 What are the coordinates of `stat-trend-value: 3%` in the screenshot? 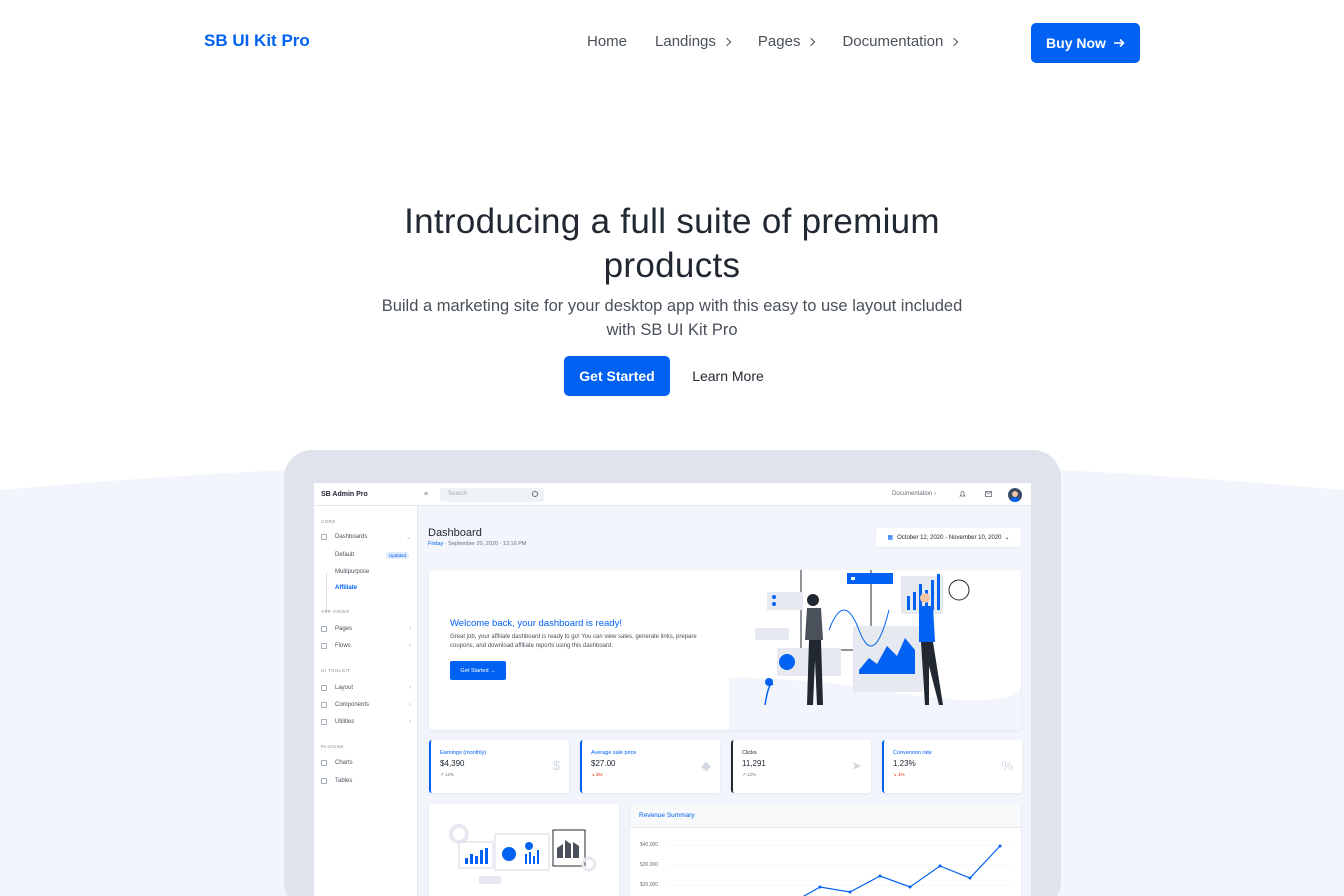 It's located at (599, 774).